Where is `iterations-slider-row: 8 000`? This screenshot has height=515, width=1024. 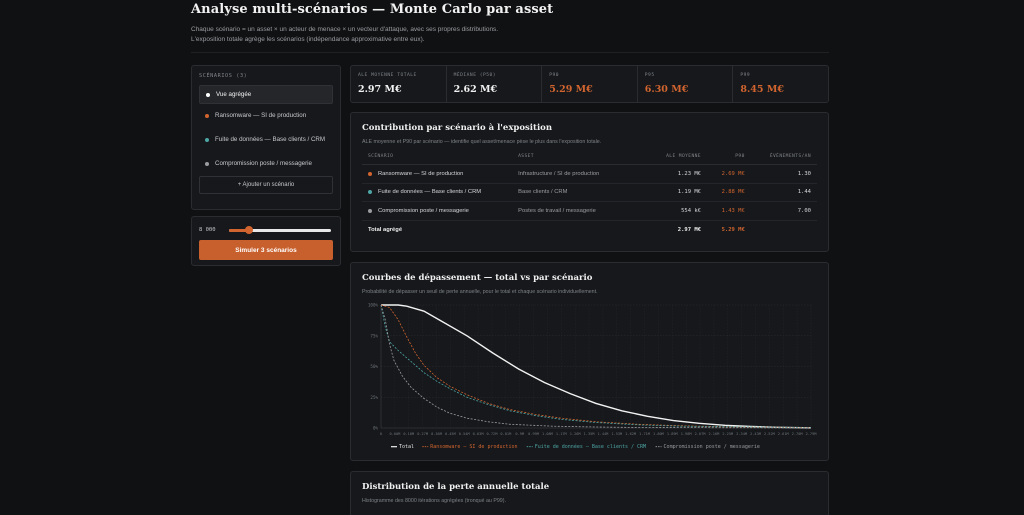 iterations-slider-row: 8 000 is located at coordinates (266, 230).